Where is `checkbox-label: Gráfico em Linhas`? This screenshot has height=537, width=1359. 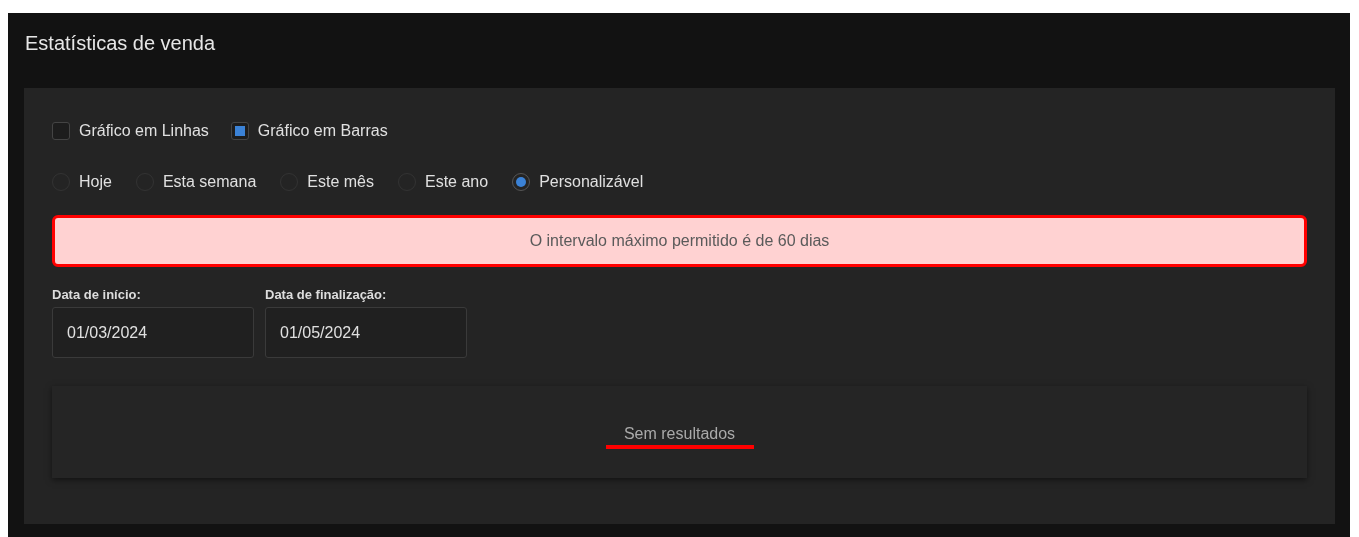
checkbox-label: Gráfico em Linhas is located at coordinates (144, 131).